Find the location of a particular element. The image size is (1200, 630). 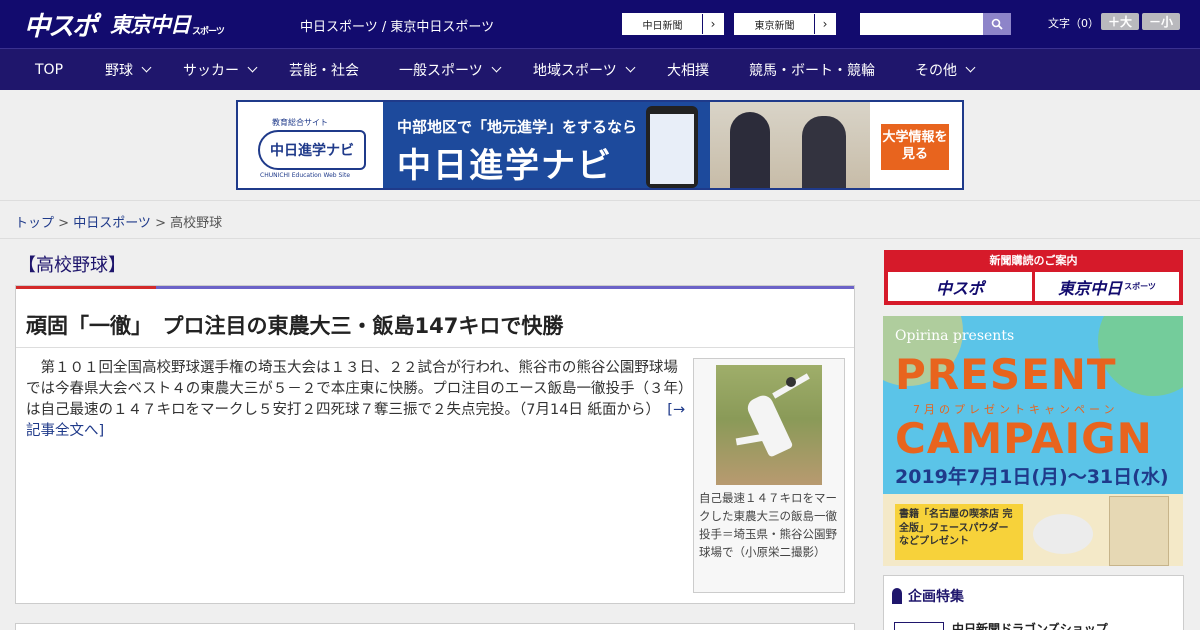

ad-line2: 中日進学ナビ is located at coordinates (505, 166).